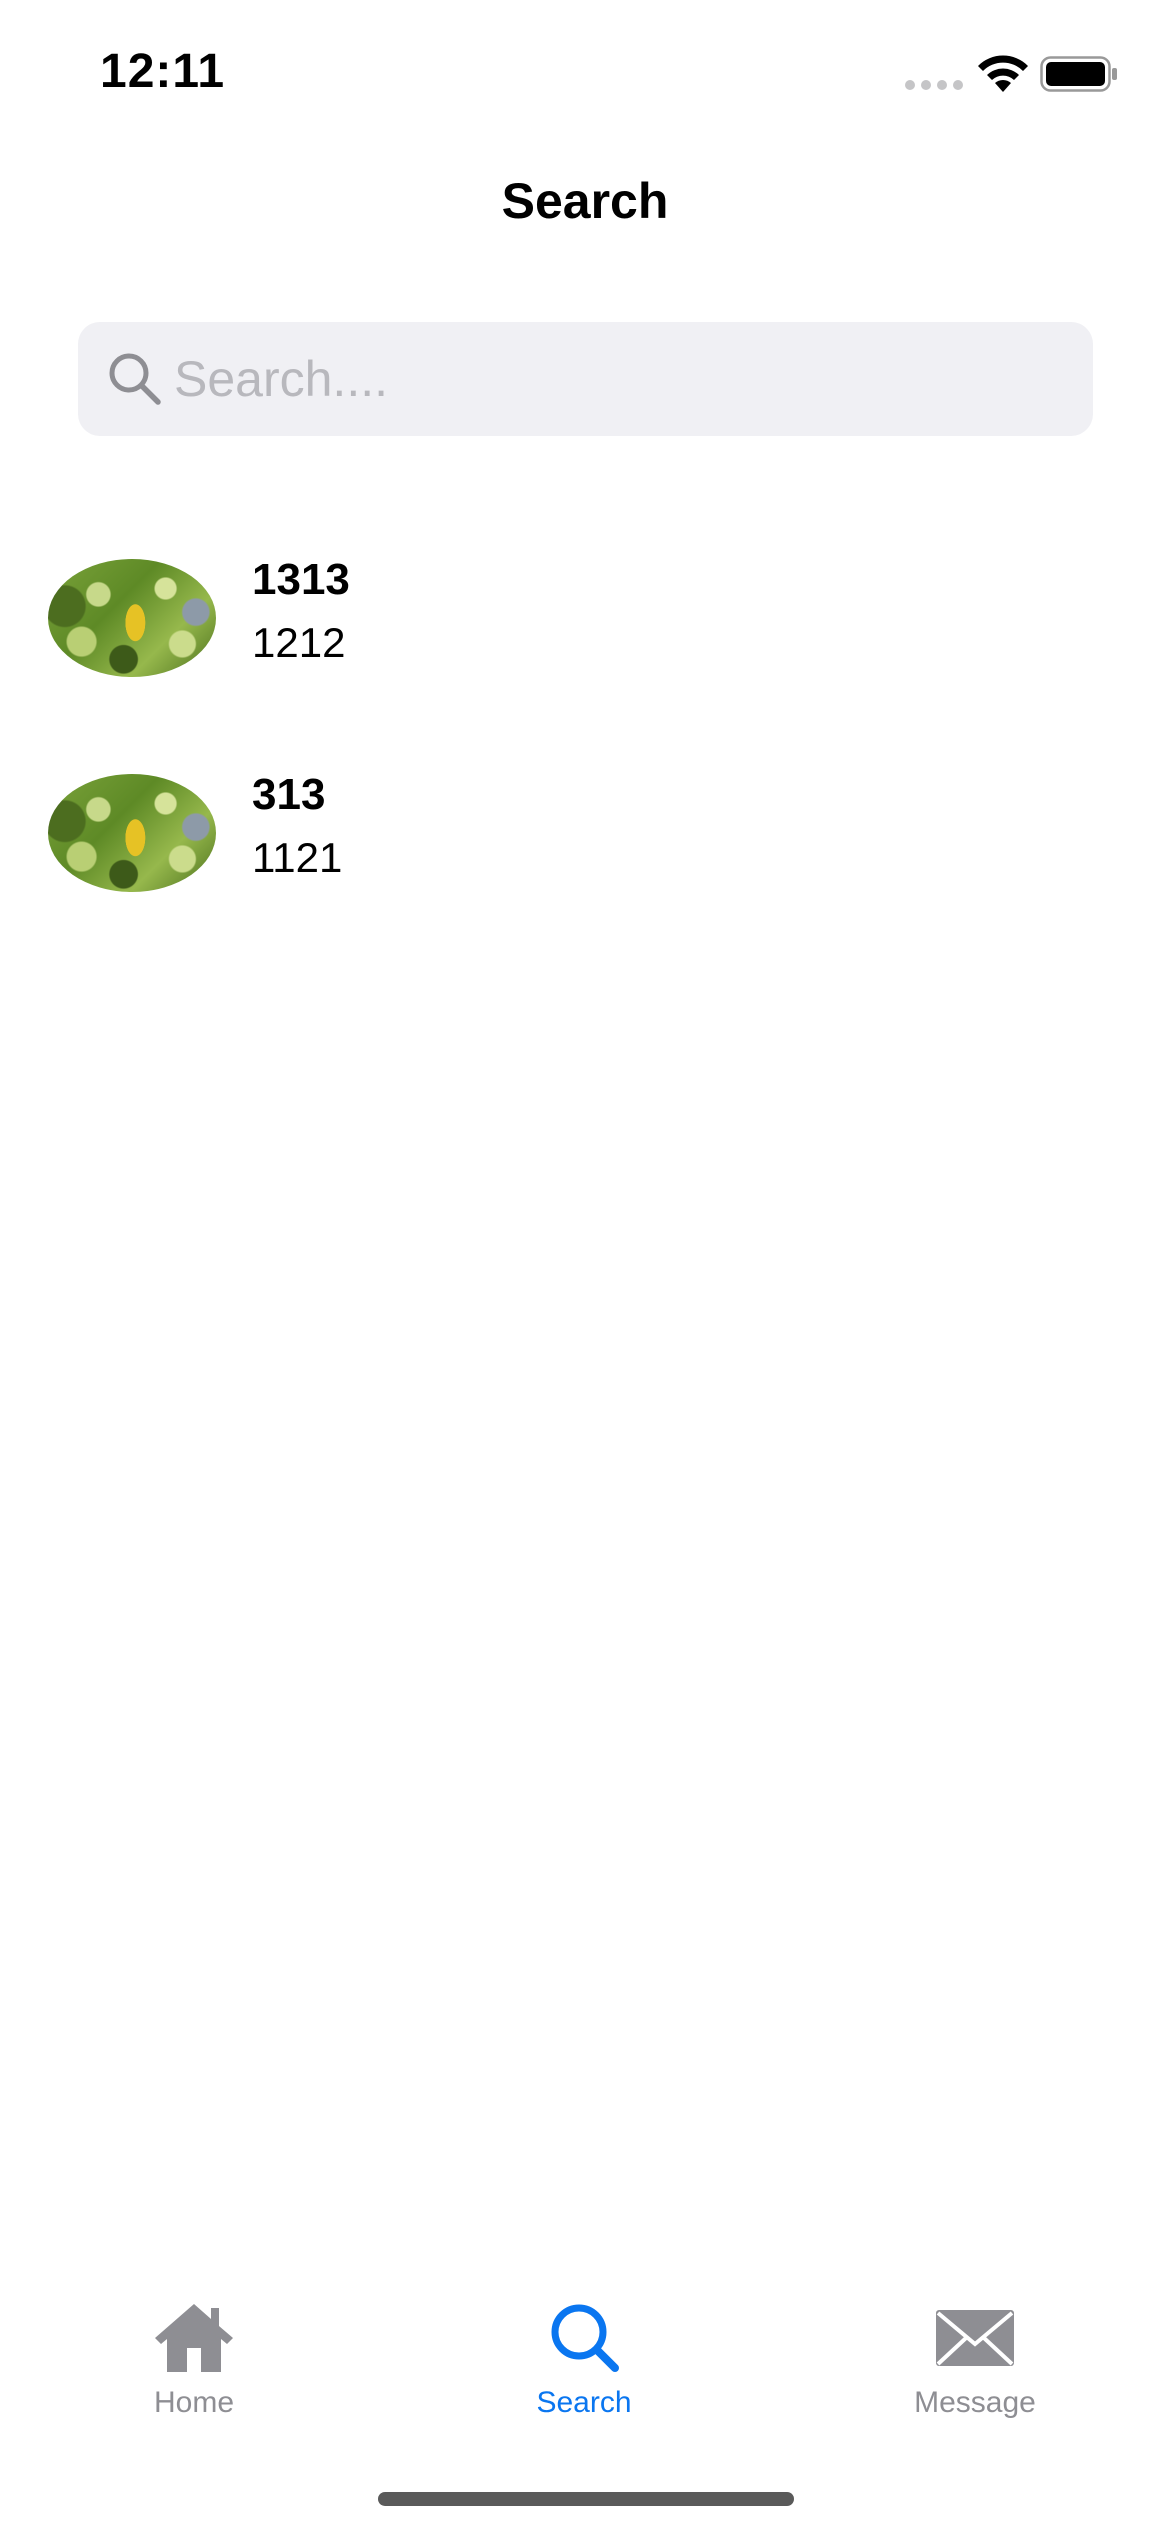 The image size is (1170, 2532). Describe the element at coordinates (585, 835) in the screenshot. I see `list-item: 313 1121` at that location.